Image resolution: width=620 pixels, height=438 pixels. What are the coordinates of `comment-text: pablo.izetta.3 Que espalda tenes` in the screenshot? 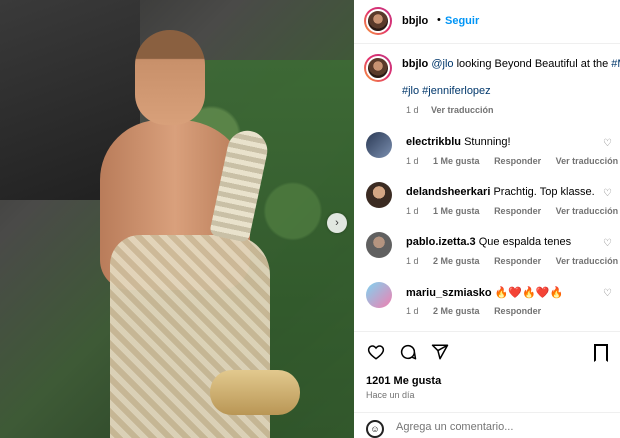 It's located at (488, 242).